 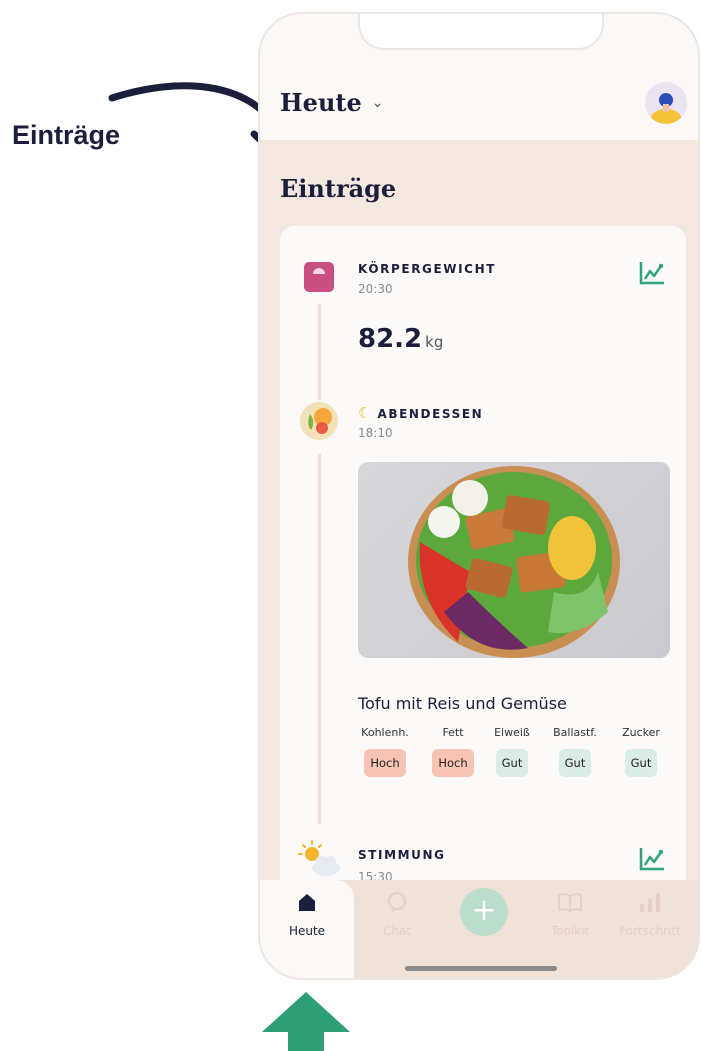 I want to click on add-icon: +, so click(x=484, y=910).